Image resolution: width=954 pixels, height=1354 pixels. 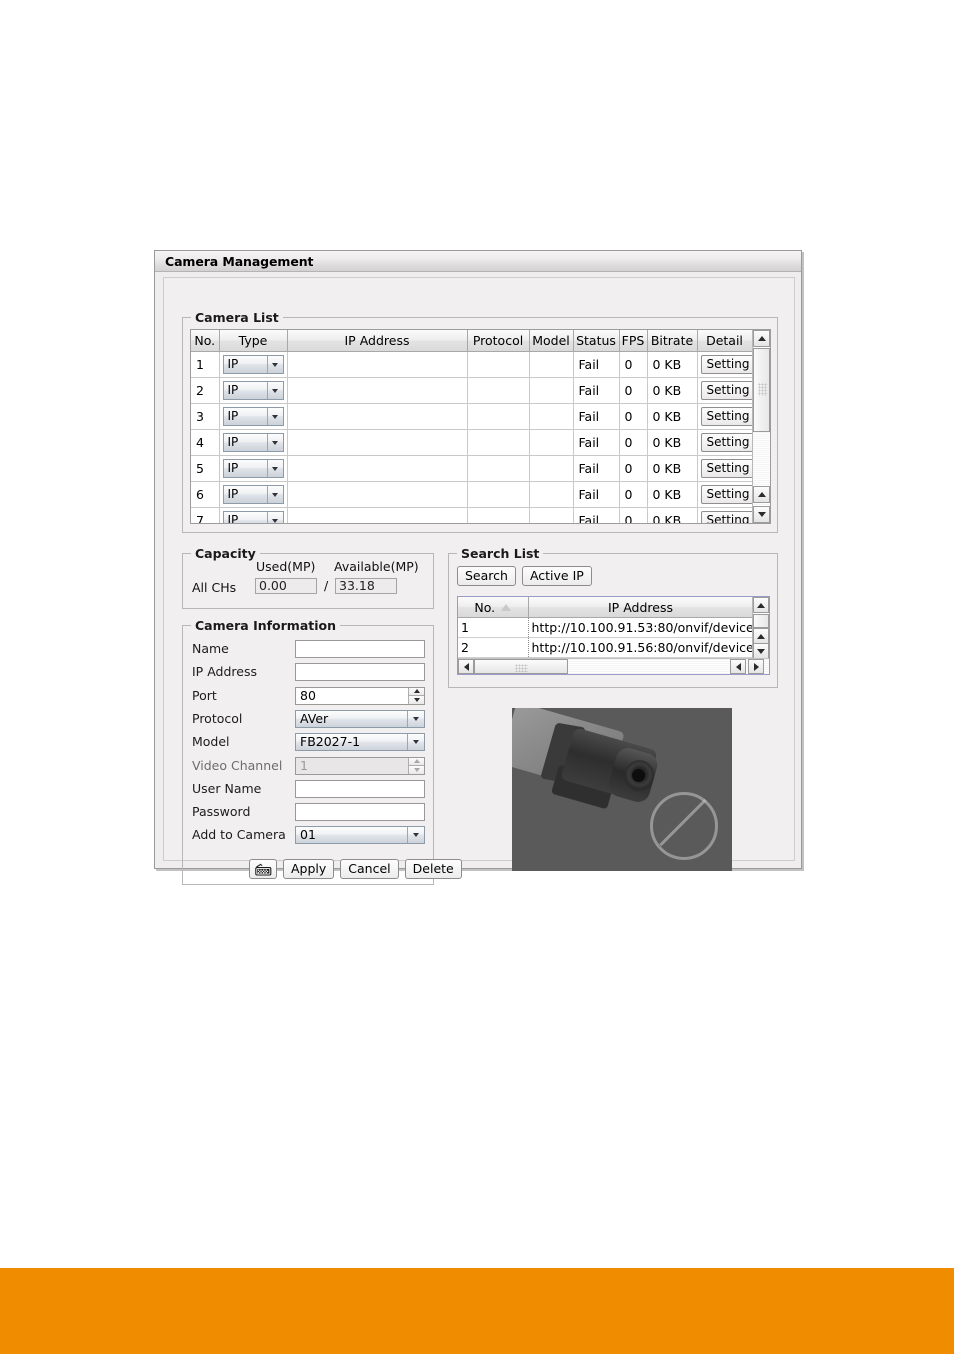 What do you see at coordinates (205, 341) in the screenshot?
I see `column-header-no: No.` at bounding box center [205, 341].